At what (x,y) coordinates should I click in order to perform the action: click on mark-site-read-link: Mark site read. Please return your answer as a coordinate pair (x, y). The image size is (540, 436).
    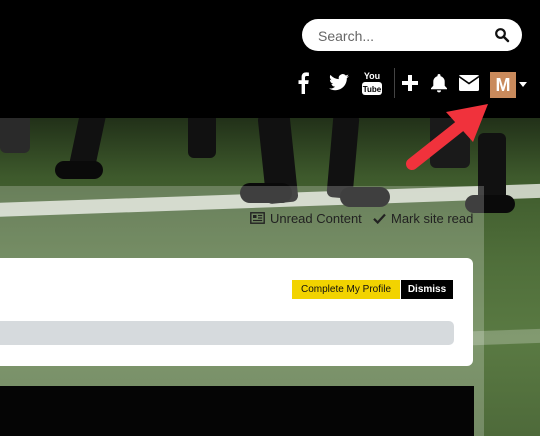
    Looking at the image, I should click on (423, 218).